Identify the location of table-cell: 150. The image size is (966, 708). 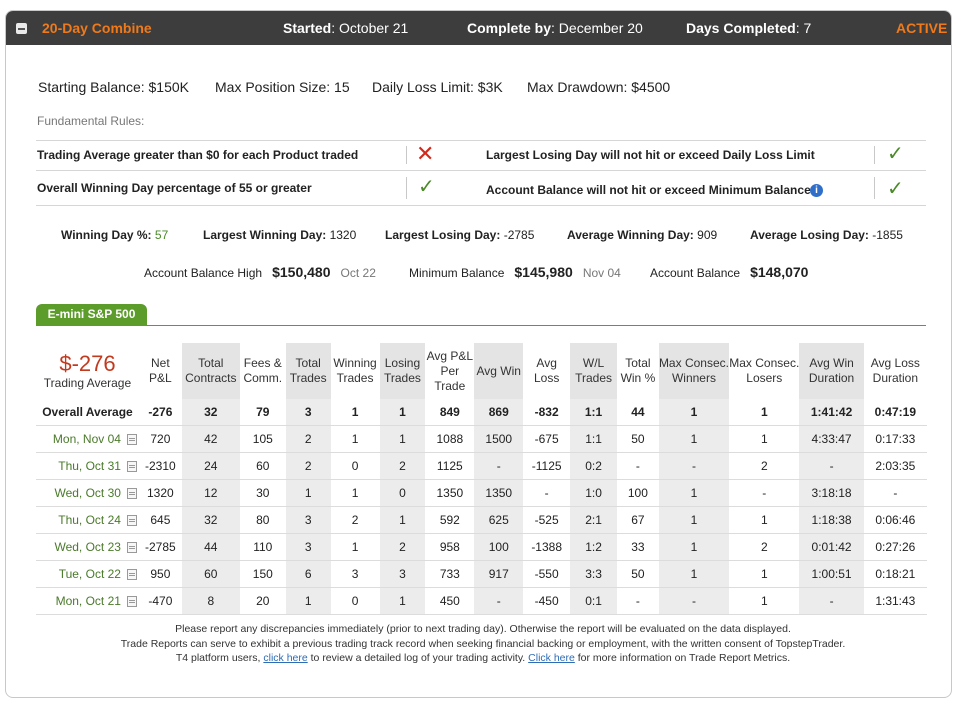
(262, 574).